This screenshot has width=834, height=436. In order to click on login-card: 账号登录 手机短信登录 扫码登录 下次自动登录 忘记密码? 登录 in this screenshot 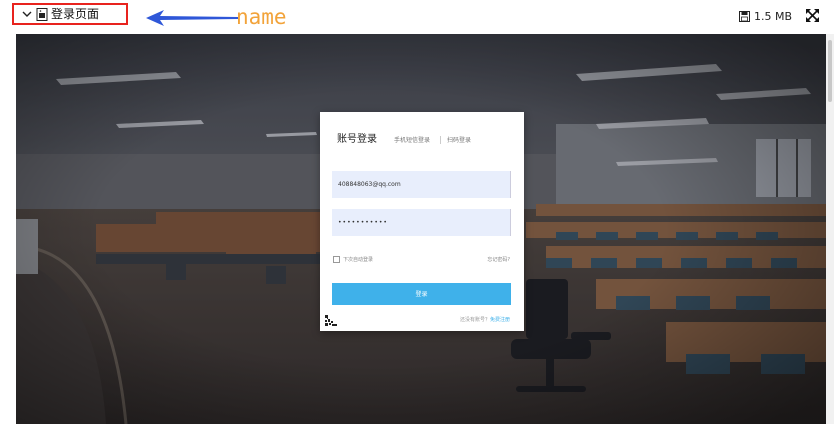, I will do `click(422, 221)`.